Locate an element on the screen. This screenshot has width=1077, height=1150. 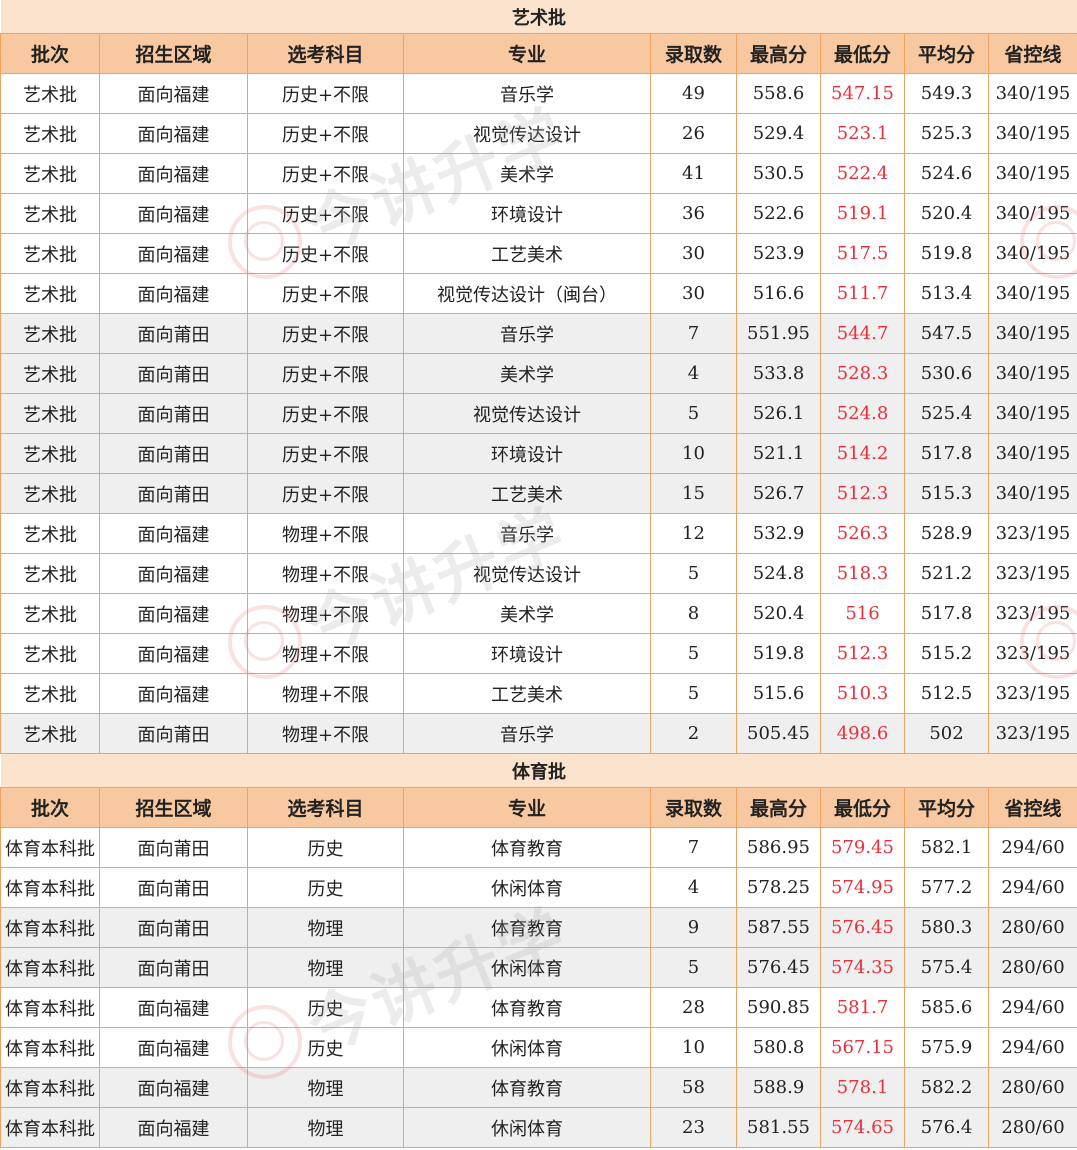
table-cell: 523.9 is located at coordinates (778, 253).